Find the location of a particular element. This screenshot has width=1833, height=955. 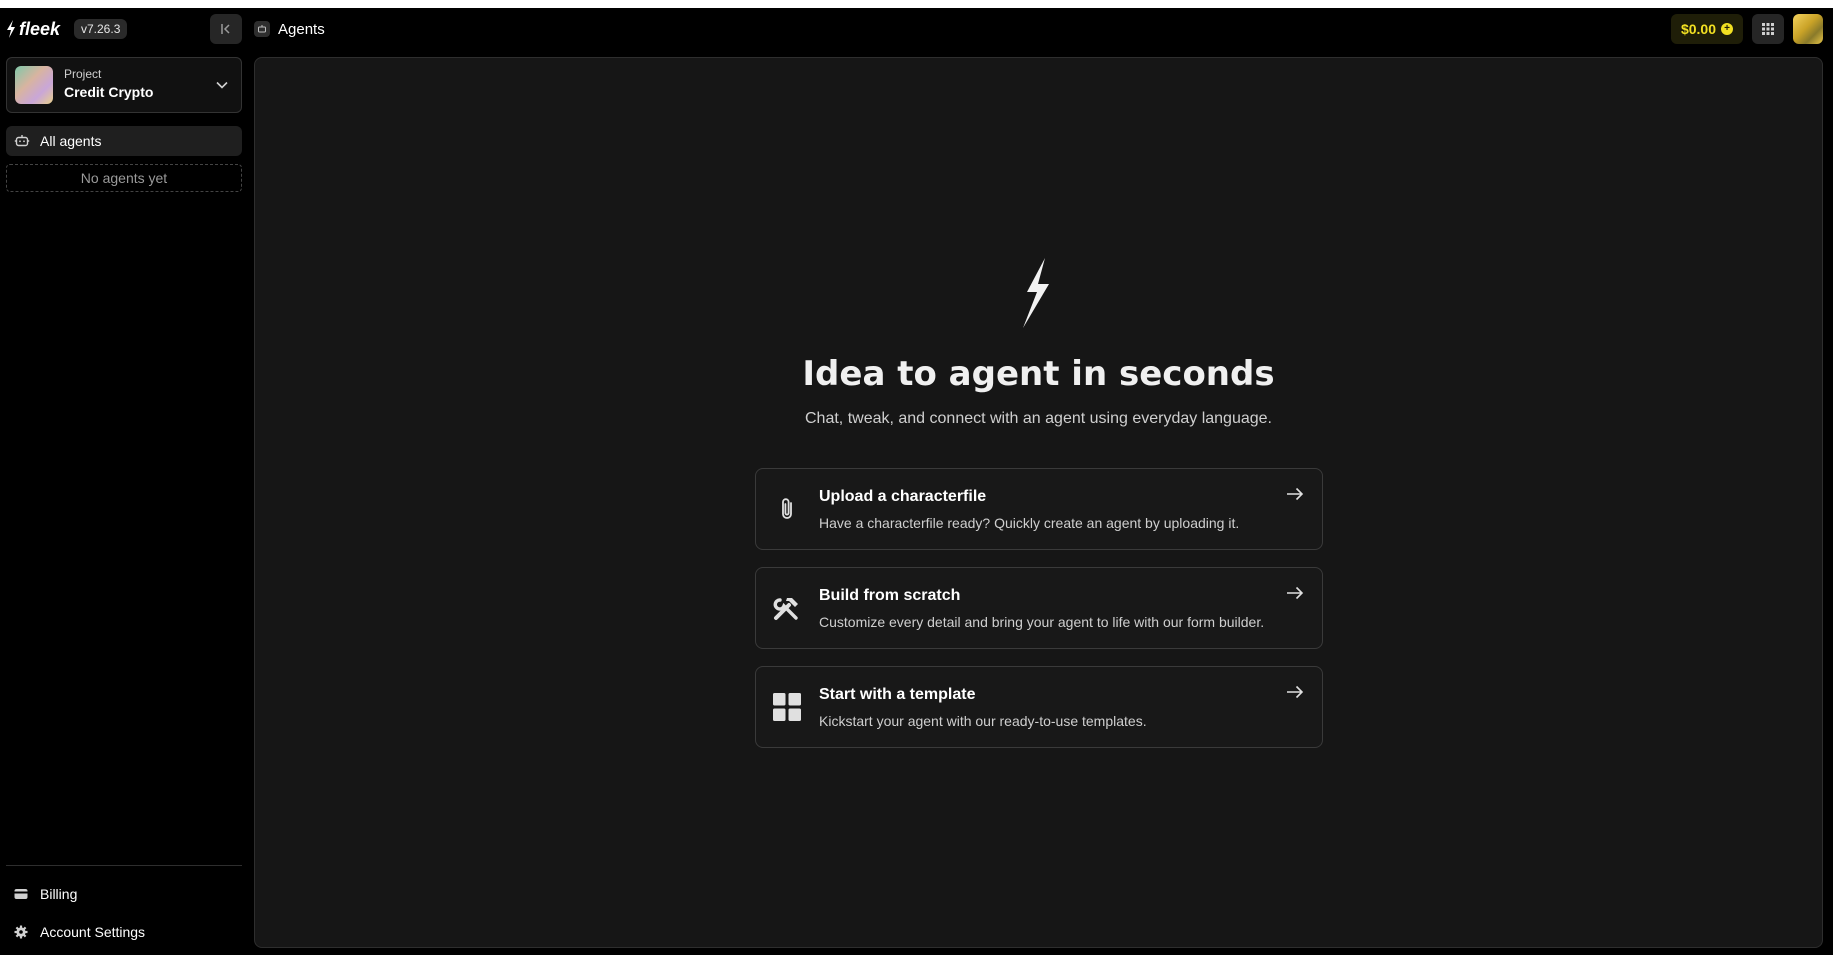

billing-label: Billing is located at coordinates (59, 894).